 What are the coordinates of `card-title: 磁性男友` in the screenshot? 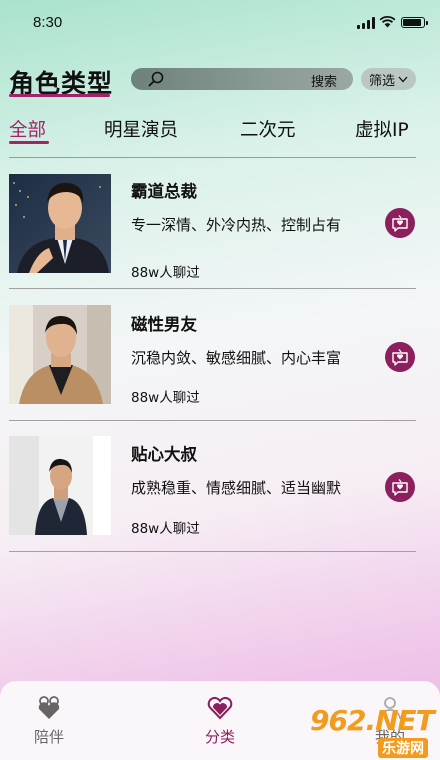 It's located at (164, 324).